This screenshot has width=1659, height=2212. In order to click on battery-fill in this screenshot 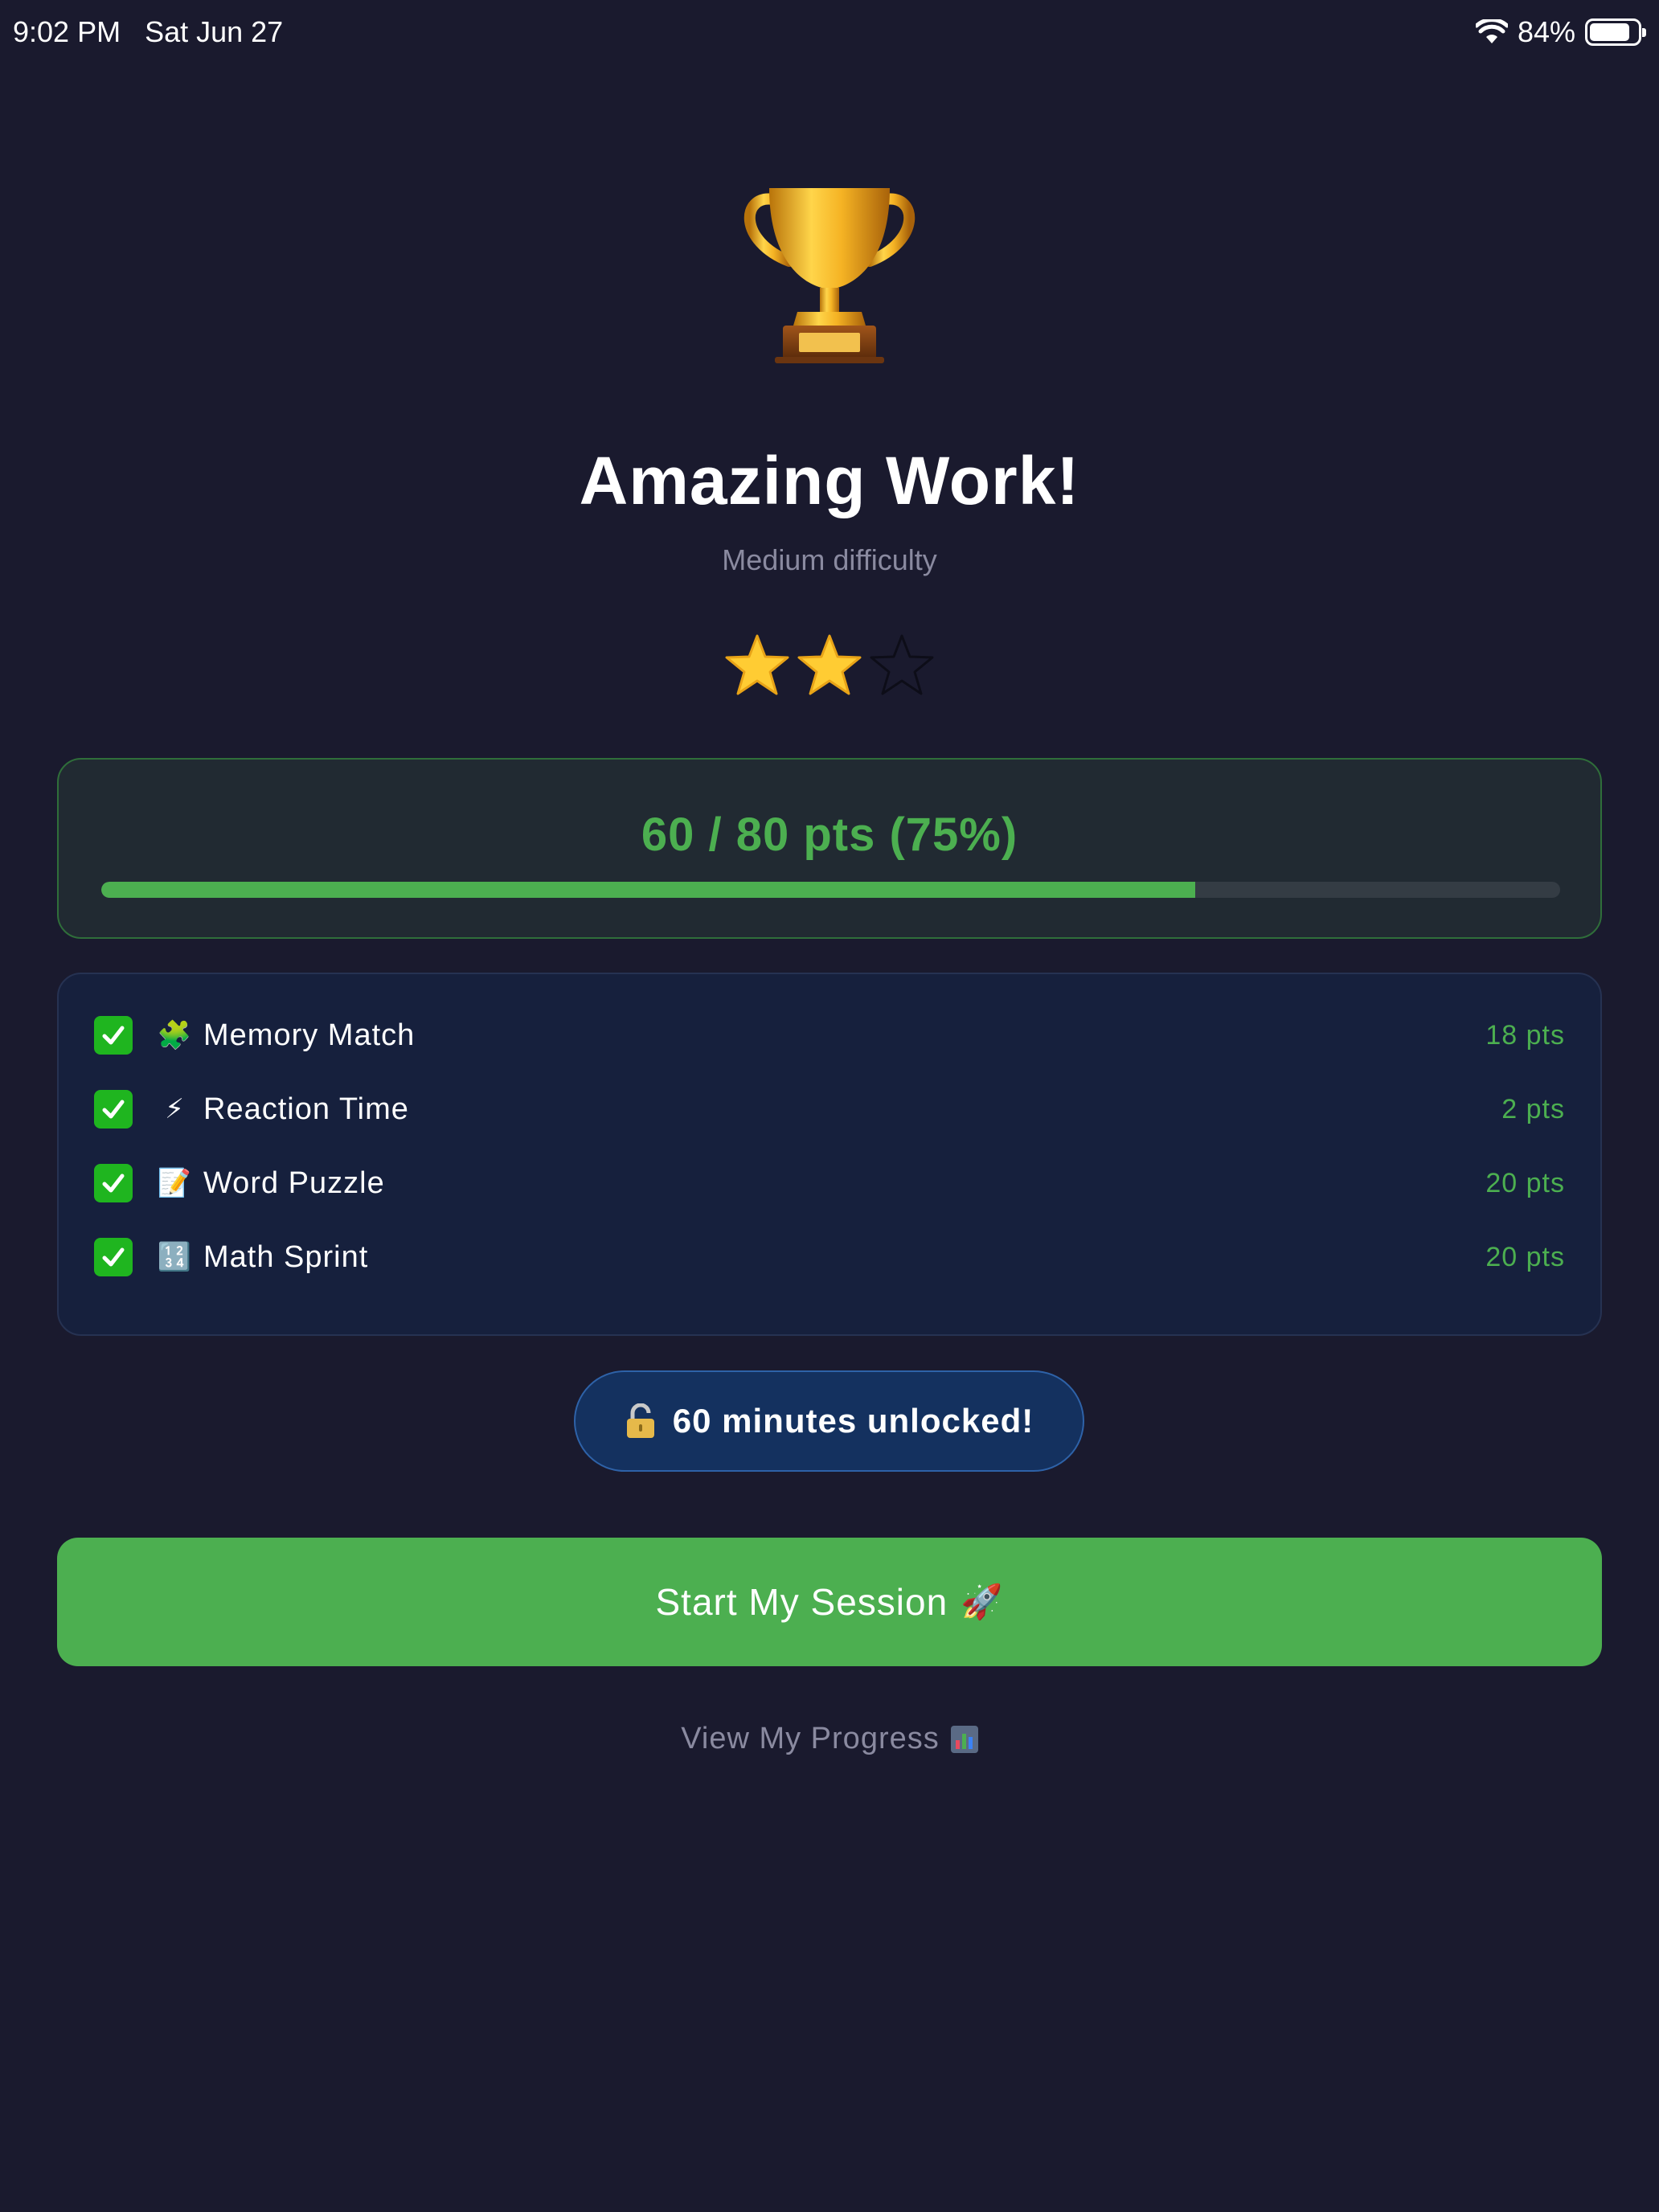, I will do `click(1609, 32)`.